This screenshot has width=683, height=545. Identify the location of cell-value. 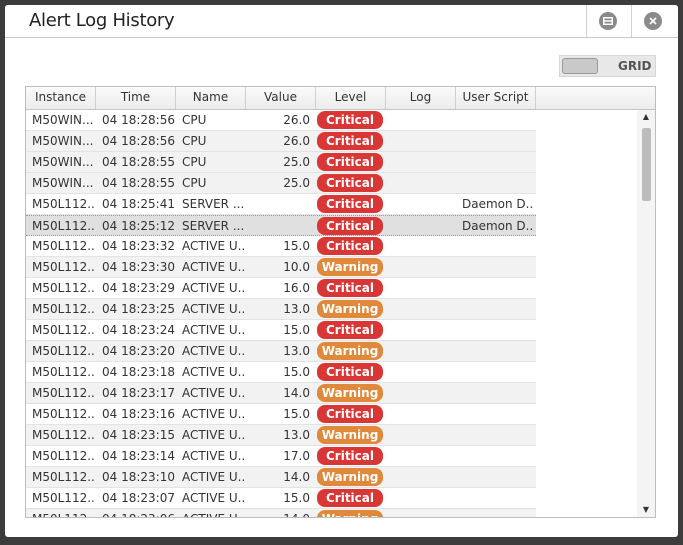
(279, 226).